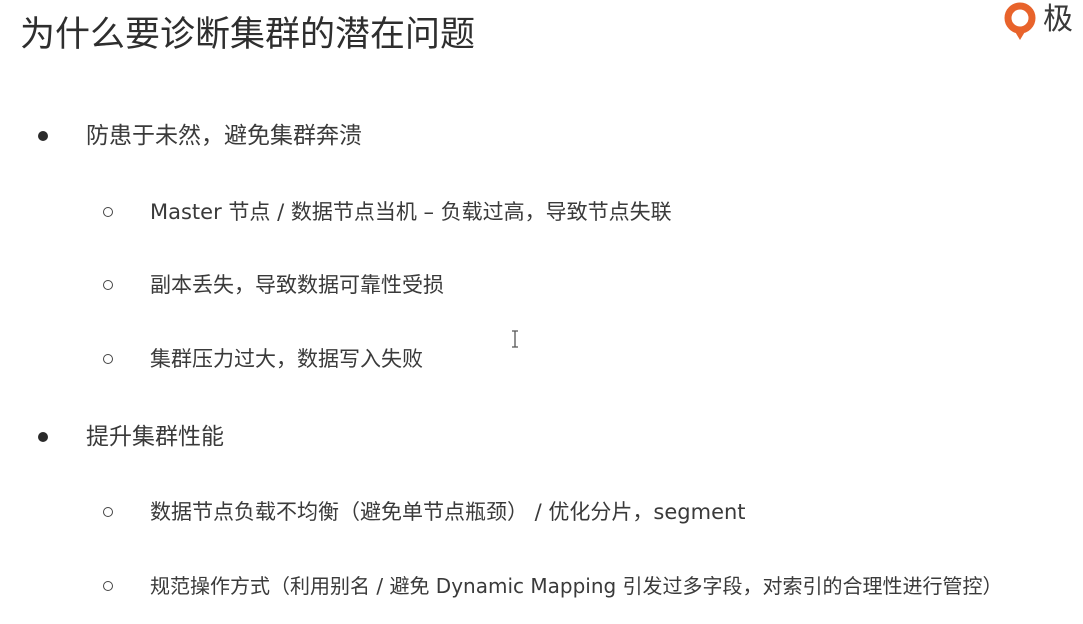  I want to click on list-item-text: Master 节点 / 数据节点当机 – 负载过高，导致节点失联, so click(411, 212).